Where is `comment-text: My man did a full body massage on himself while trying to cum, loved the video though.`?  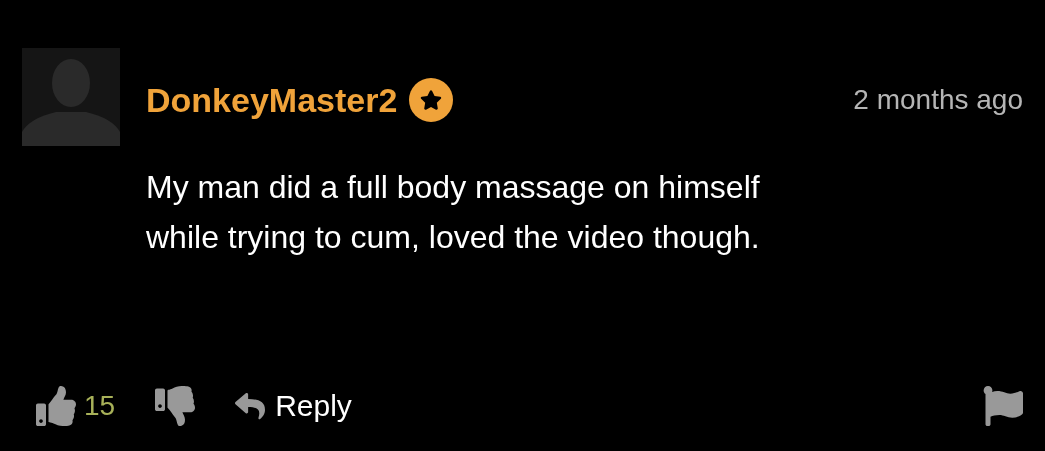
comment-text: My man did a full body massage on himself while trying to cum, loved the video though. is located at coordinates (453, 212).